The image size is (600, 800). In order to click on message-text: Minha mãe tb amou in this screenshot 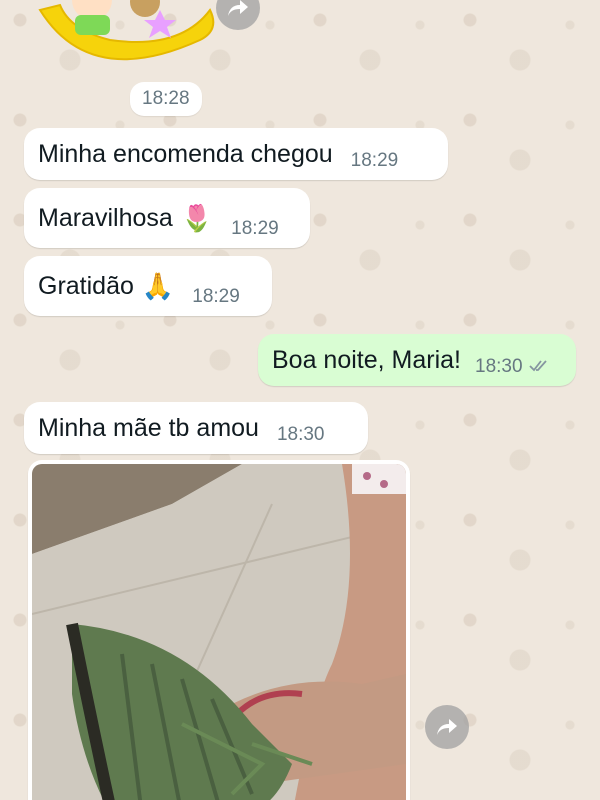, I will do `click(148, 428)`.